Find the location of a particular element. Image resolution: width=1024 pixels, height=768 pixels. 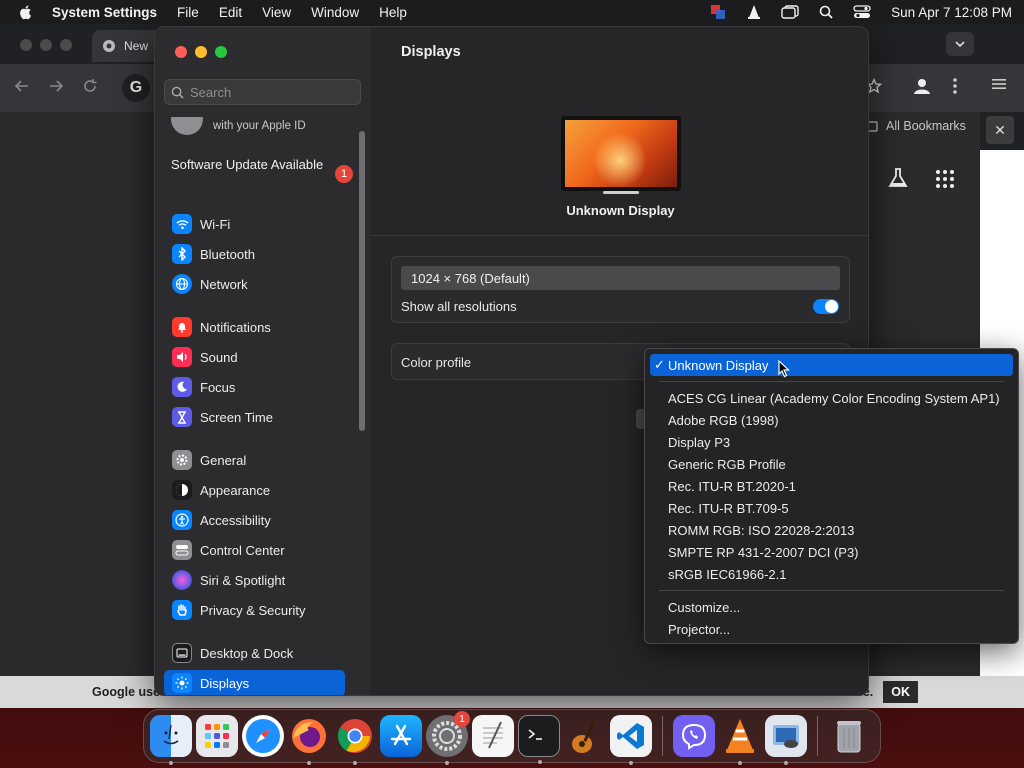

show-all-resolutions-toggle is located at coordinates (826, 306).